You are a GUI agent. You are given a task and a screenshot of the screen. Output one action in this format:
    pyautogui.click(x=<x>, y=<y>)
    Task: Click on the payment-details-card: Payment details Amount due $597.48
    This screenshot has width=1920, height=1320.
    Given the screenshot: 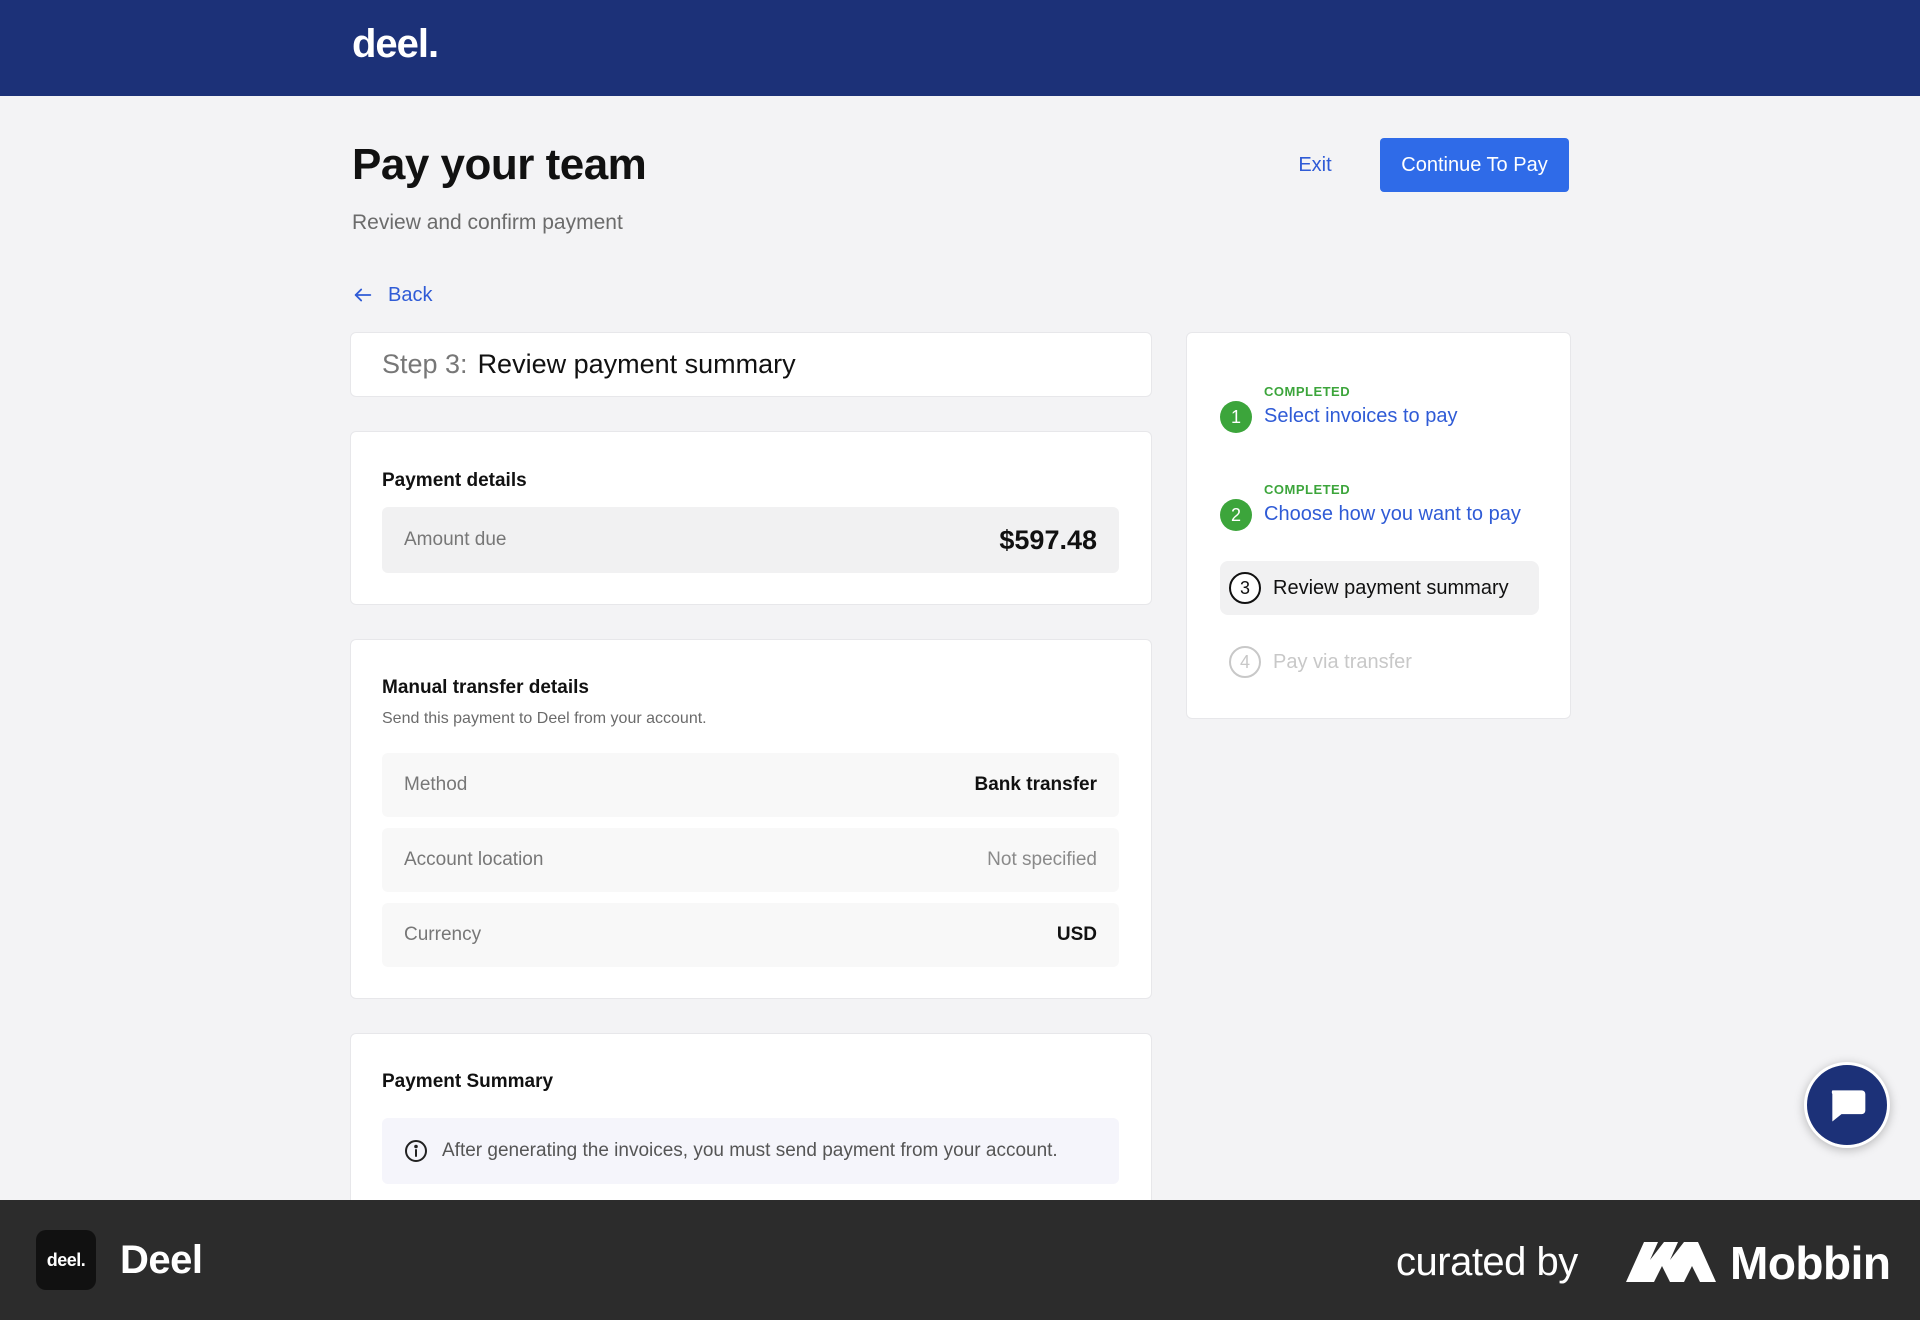 What is the action you would take?
    pyautogui.click(x=751, y=518)
    